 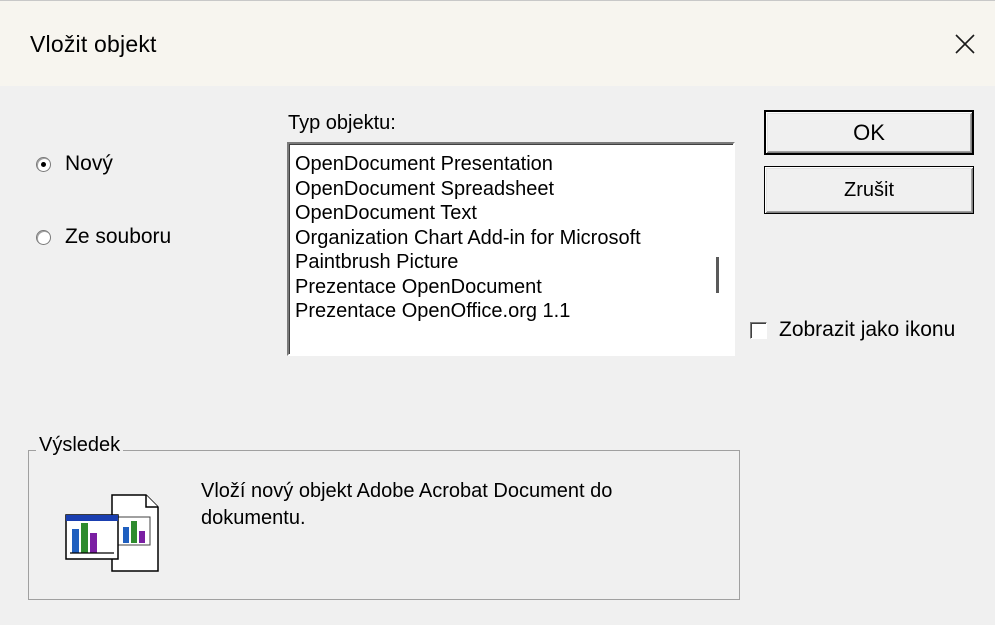 I want to click on cancel-button: Zrušit, so click(x=869, y=190).